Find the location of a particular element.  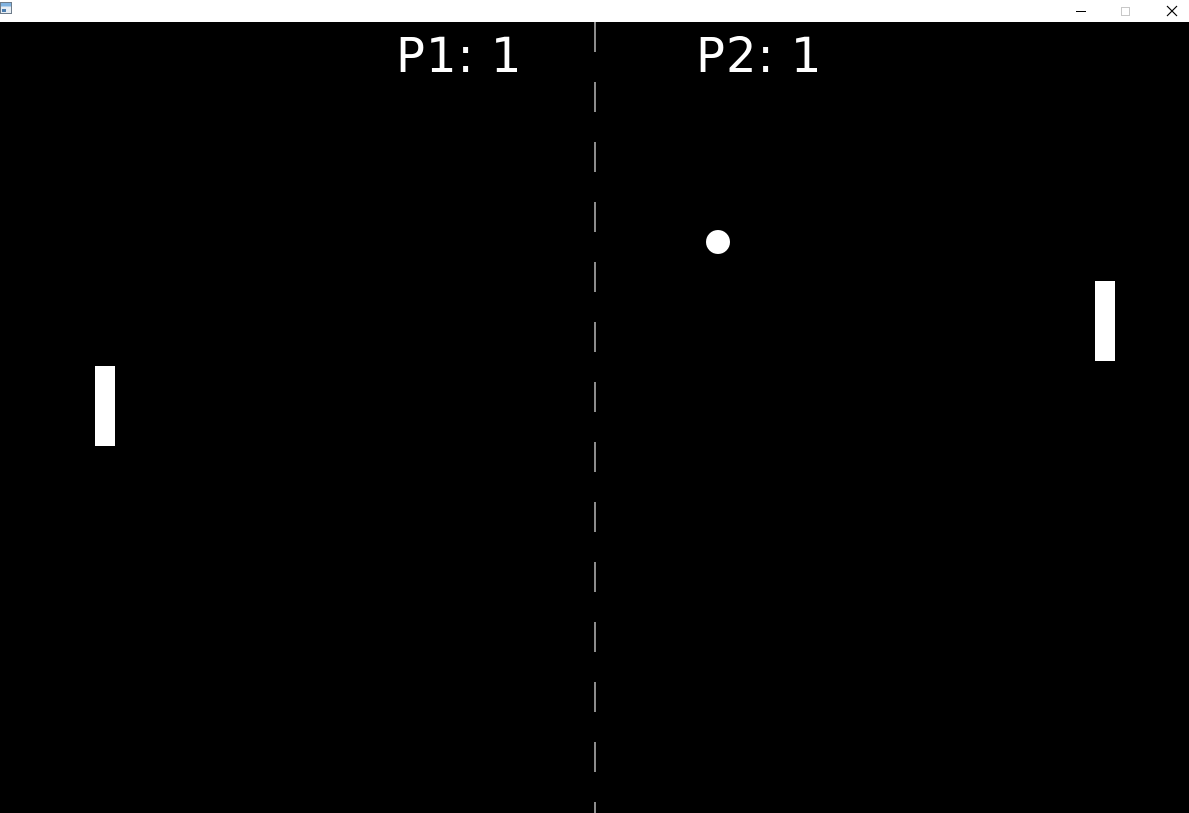

title-bar is located at coordinates (594, 11).